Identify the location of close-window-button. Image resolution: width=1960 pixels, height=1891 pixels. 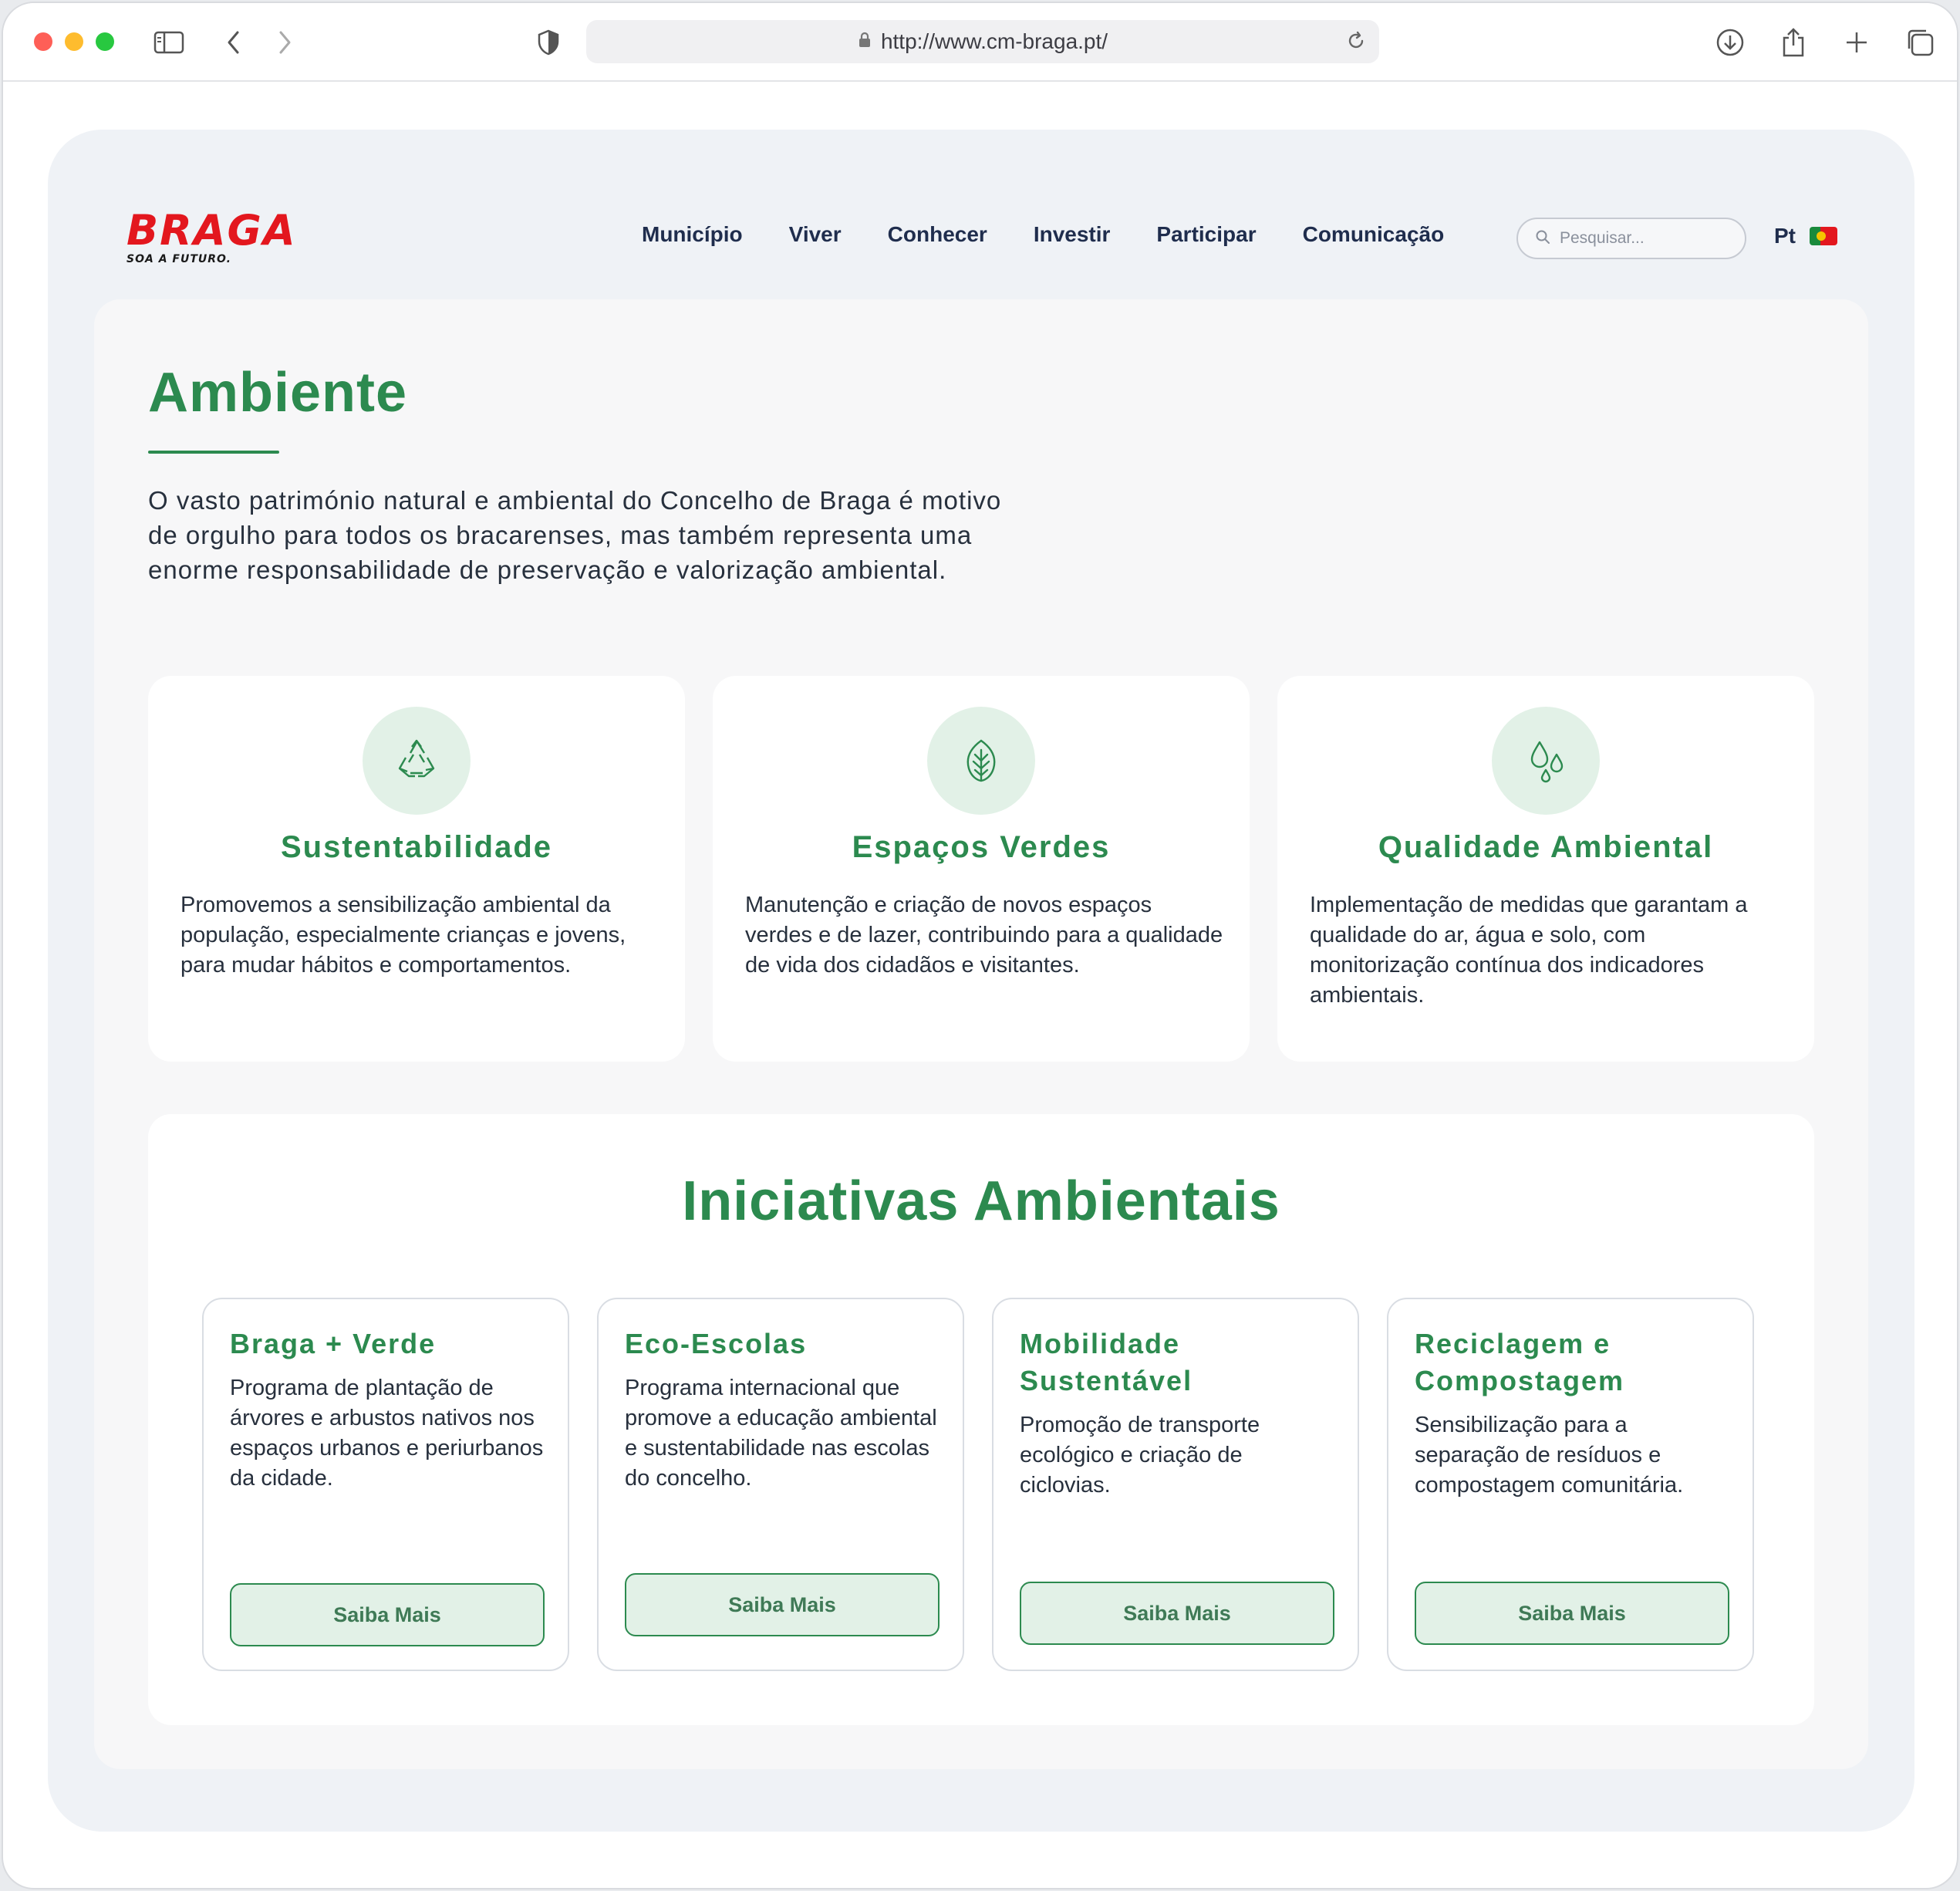
(43, 41).